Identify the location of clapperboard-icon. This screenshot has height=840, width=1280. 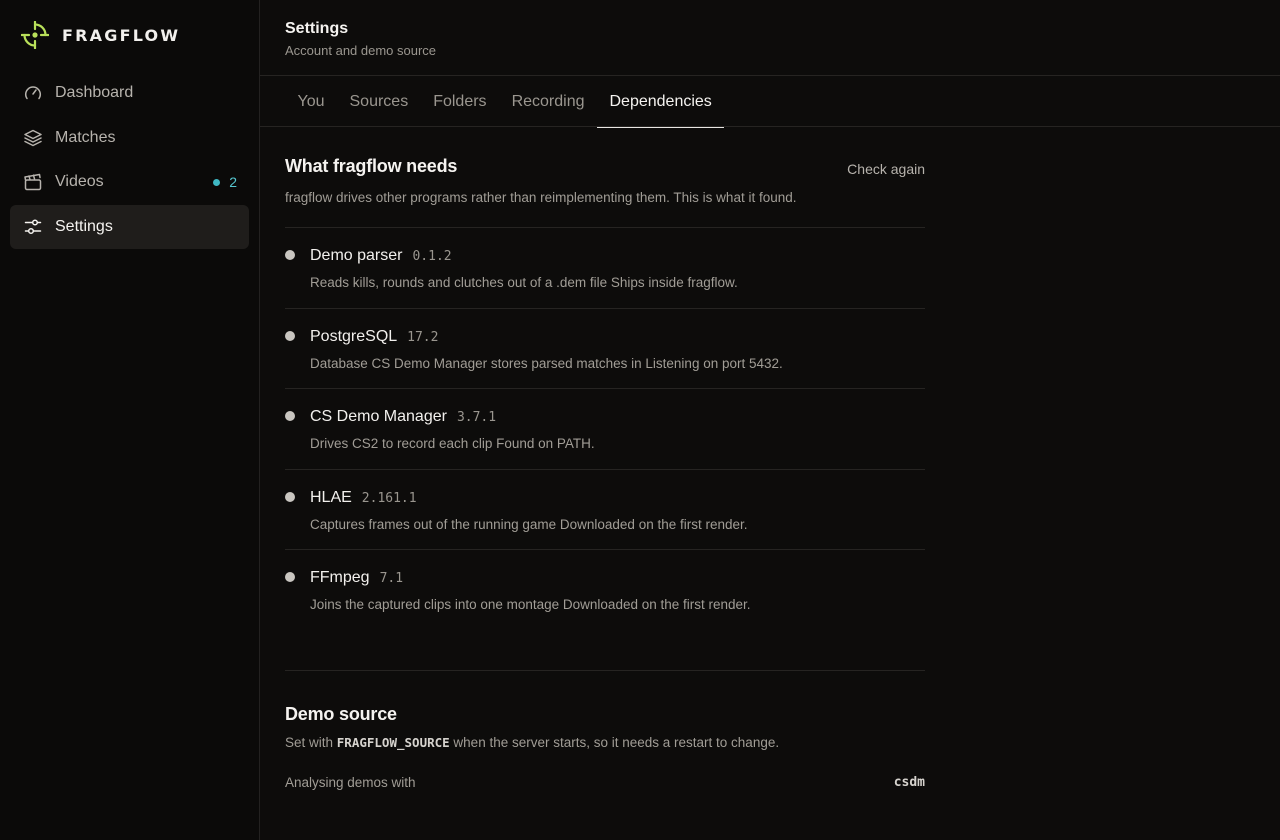
(33, 182).